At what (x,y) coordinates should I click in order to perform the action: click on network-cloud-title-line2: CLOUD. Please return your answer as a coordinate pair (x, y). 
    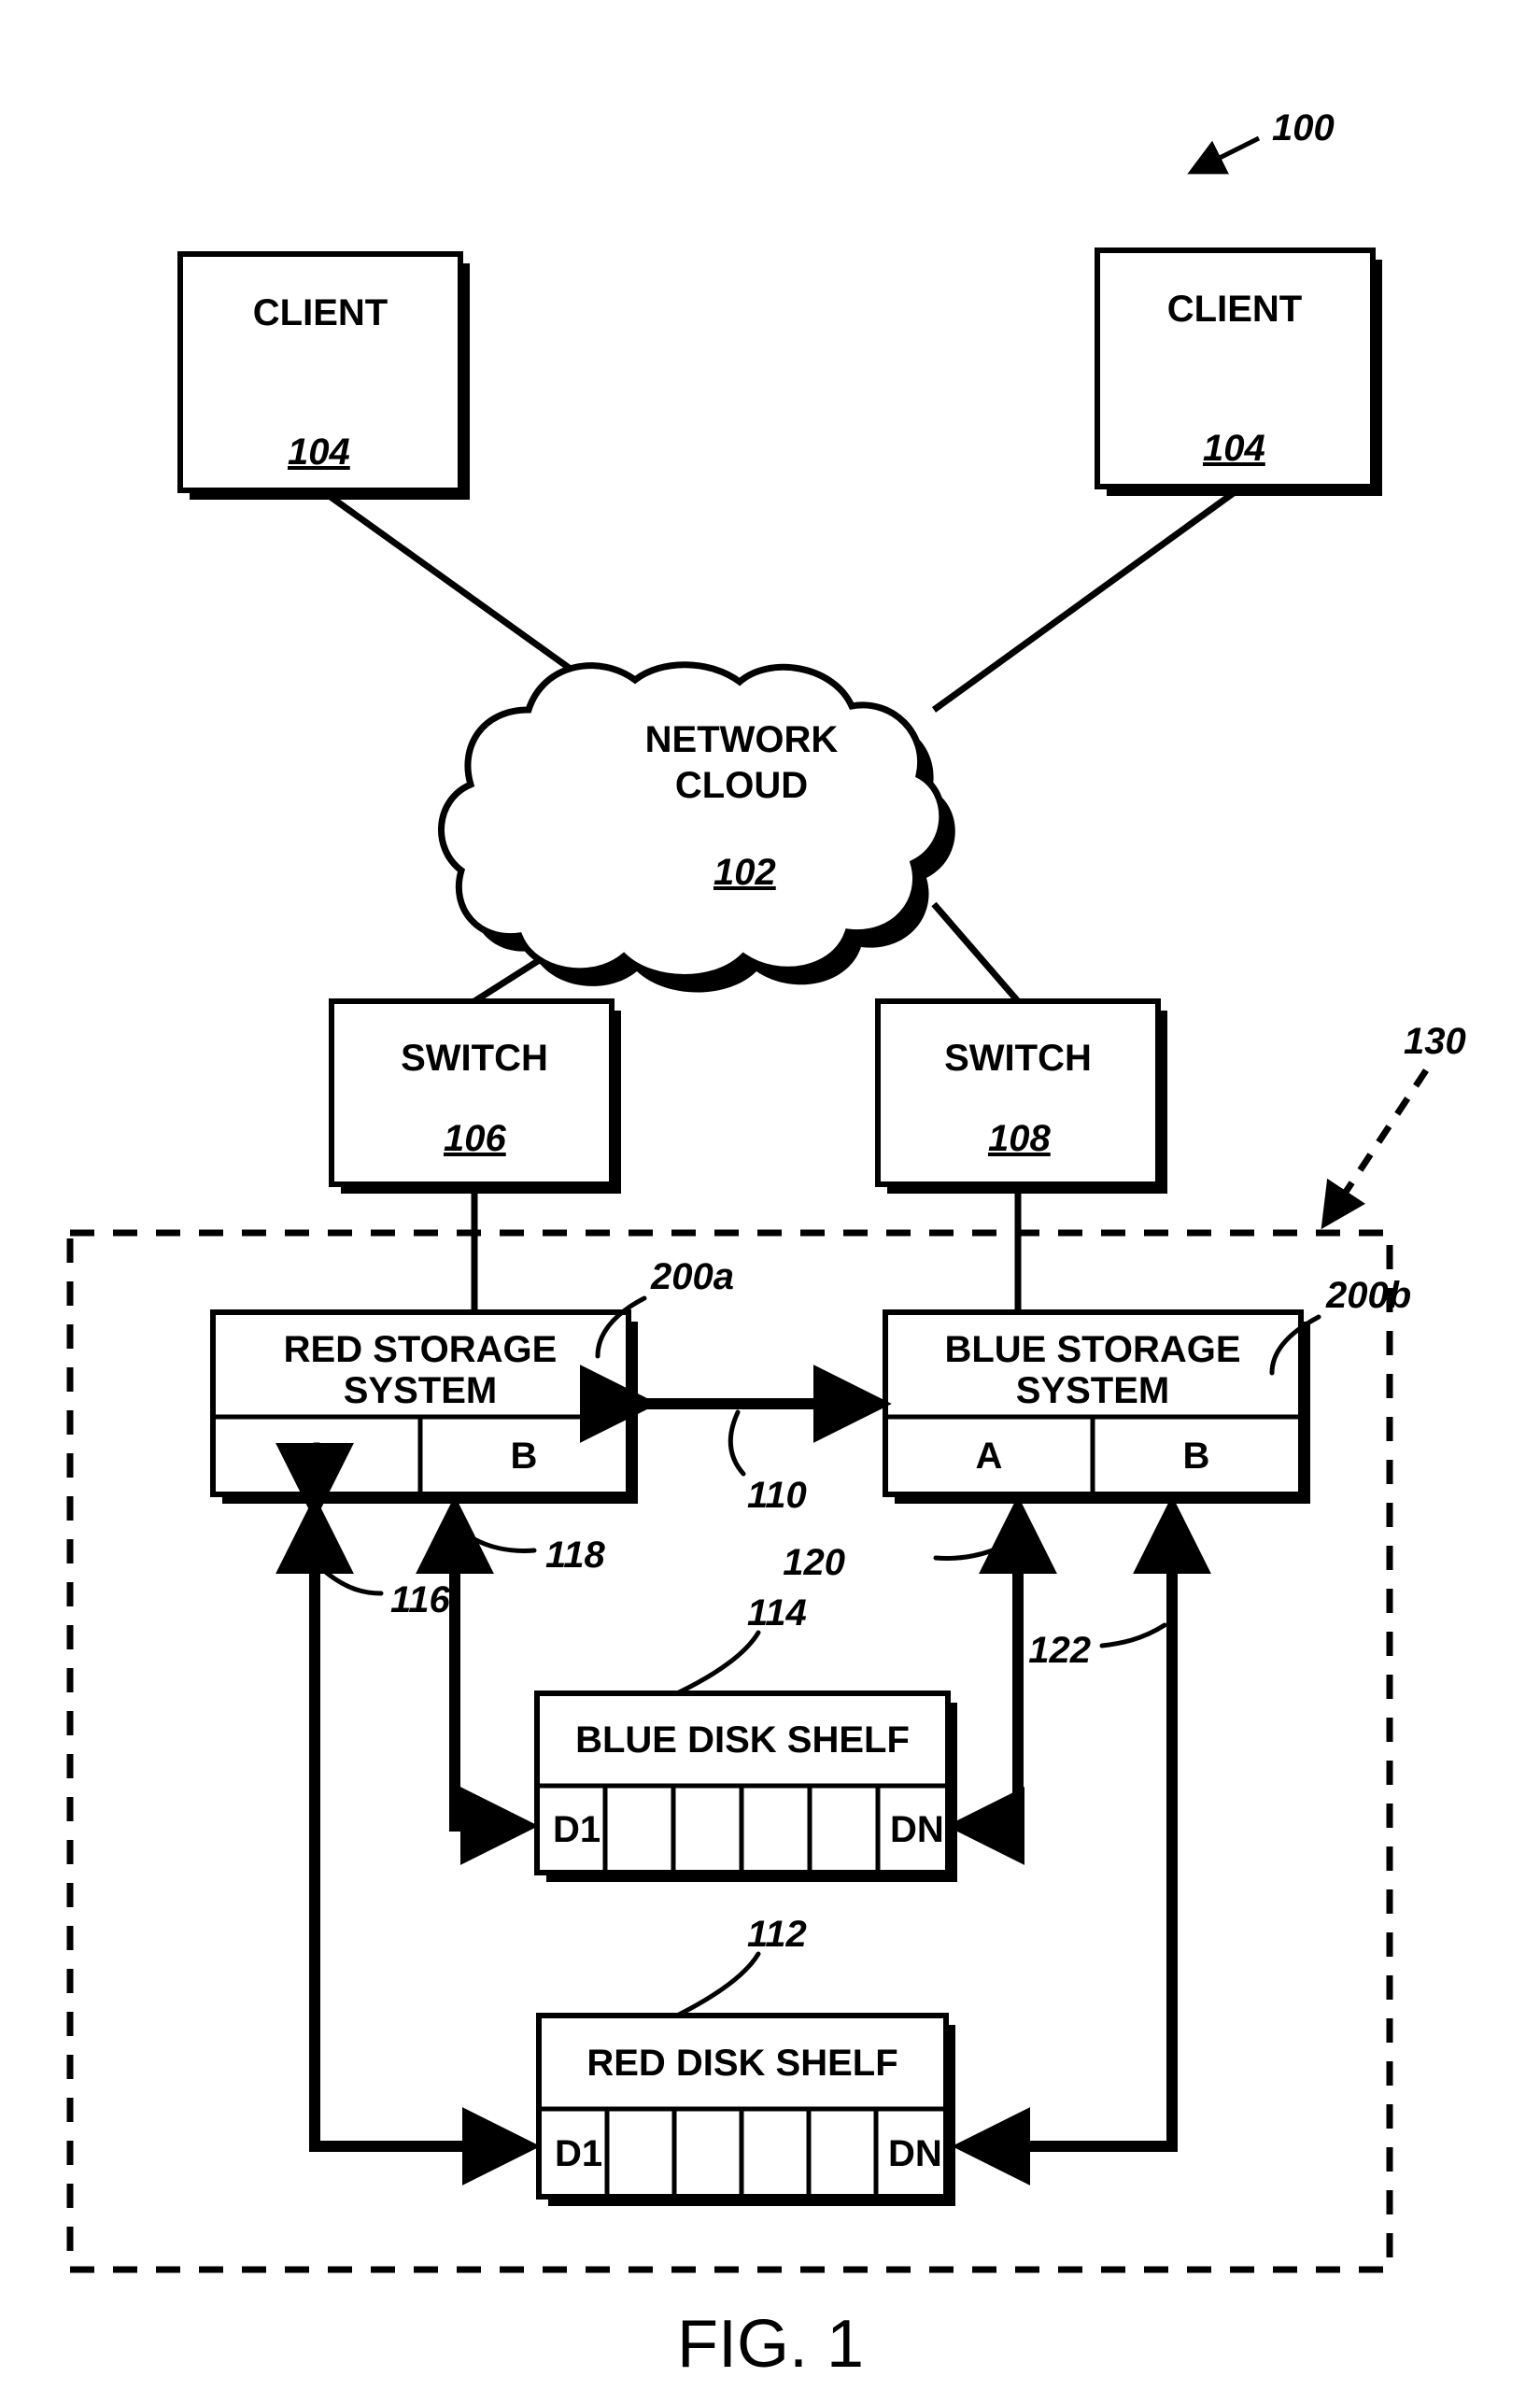
    Looking at the image, I should click on (742, 785).